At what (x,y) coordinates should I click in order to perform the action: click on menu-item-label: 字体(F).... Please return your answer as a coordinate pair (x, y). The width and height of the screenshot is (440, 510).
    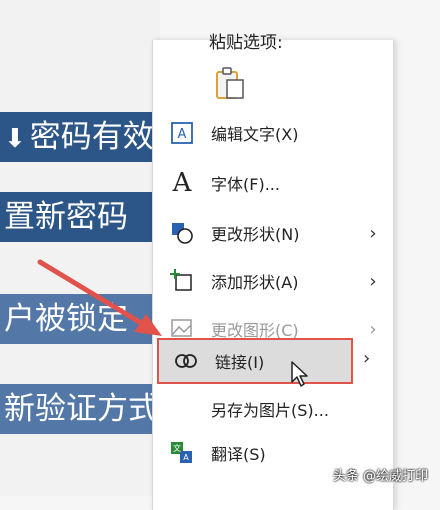
    Looking at the image, I should click on (245, 184).